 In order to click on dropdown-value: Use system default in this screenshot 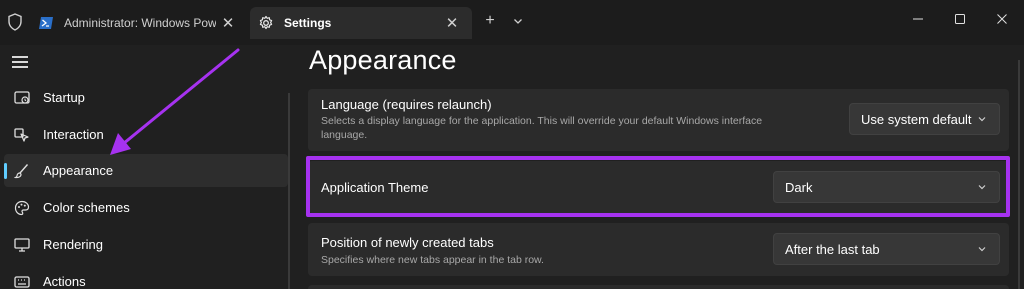, I will do `click(916, 119)`.